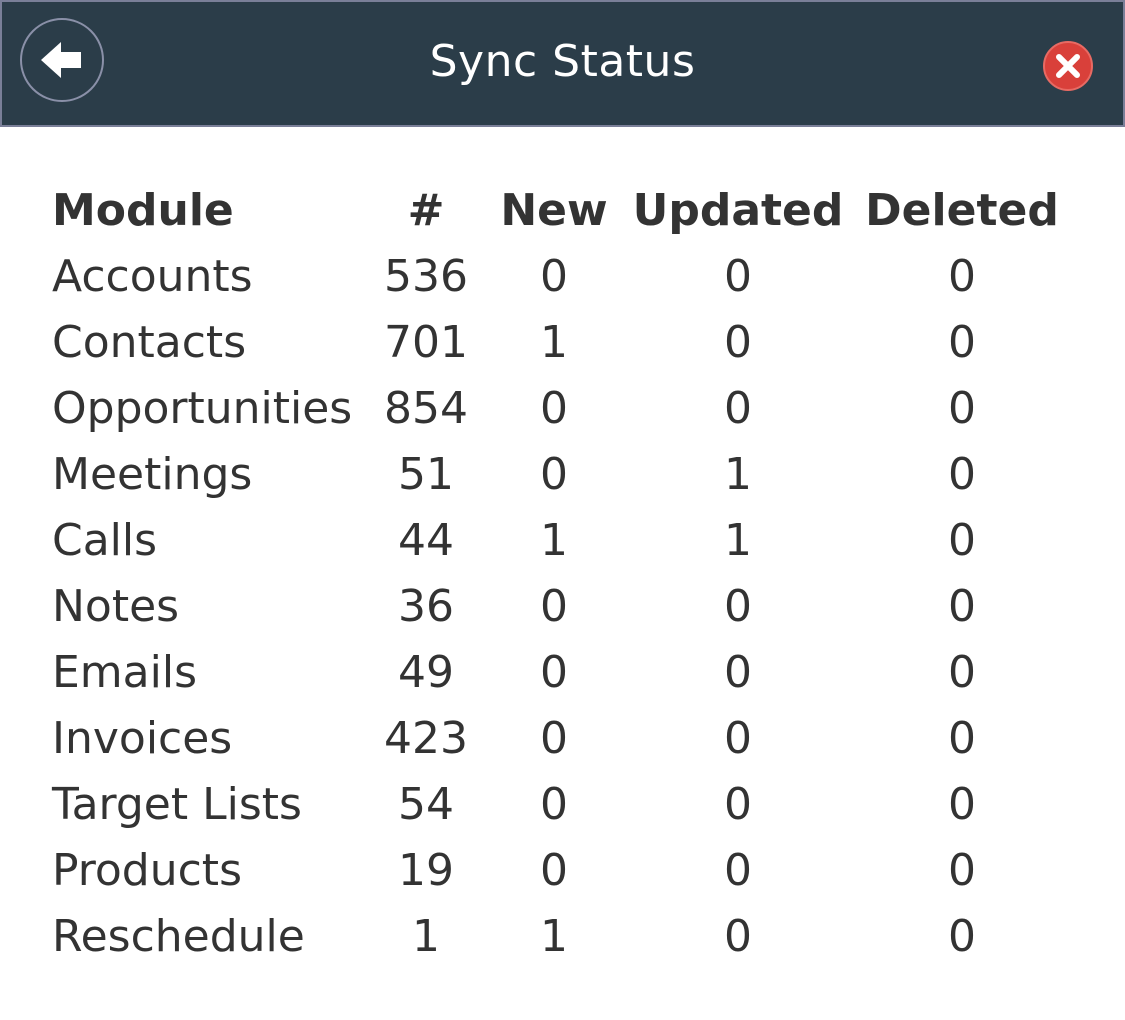 This screenshot has width=1125, height=1020. What do you see at coordinates (426, 870) in the screenshot?
I see `count-cell: 19` at bounding box center [426, 870].